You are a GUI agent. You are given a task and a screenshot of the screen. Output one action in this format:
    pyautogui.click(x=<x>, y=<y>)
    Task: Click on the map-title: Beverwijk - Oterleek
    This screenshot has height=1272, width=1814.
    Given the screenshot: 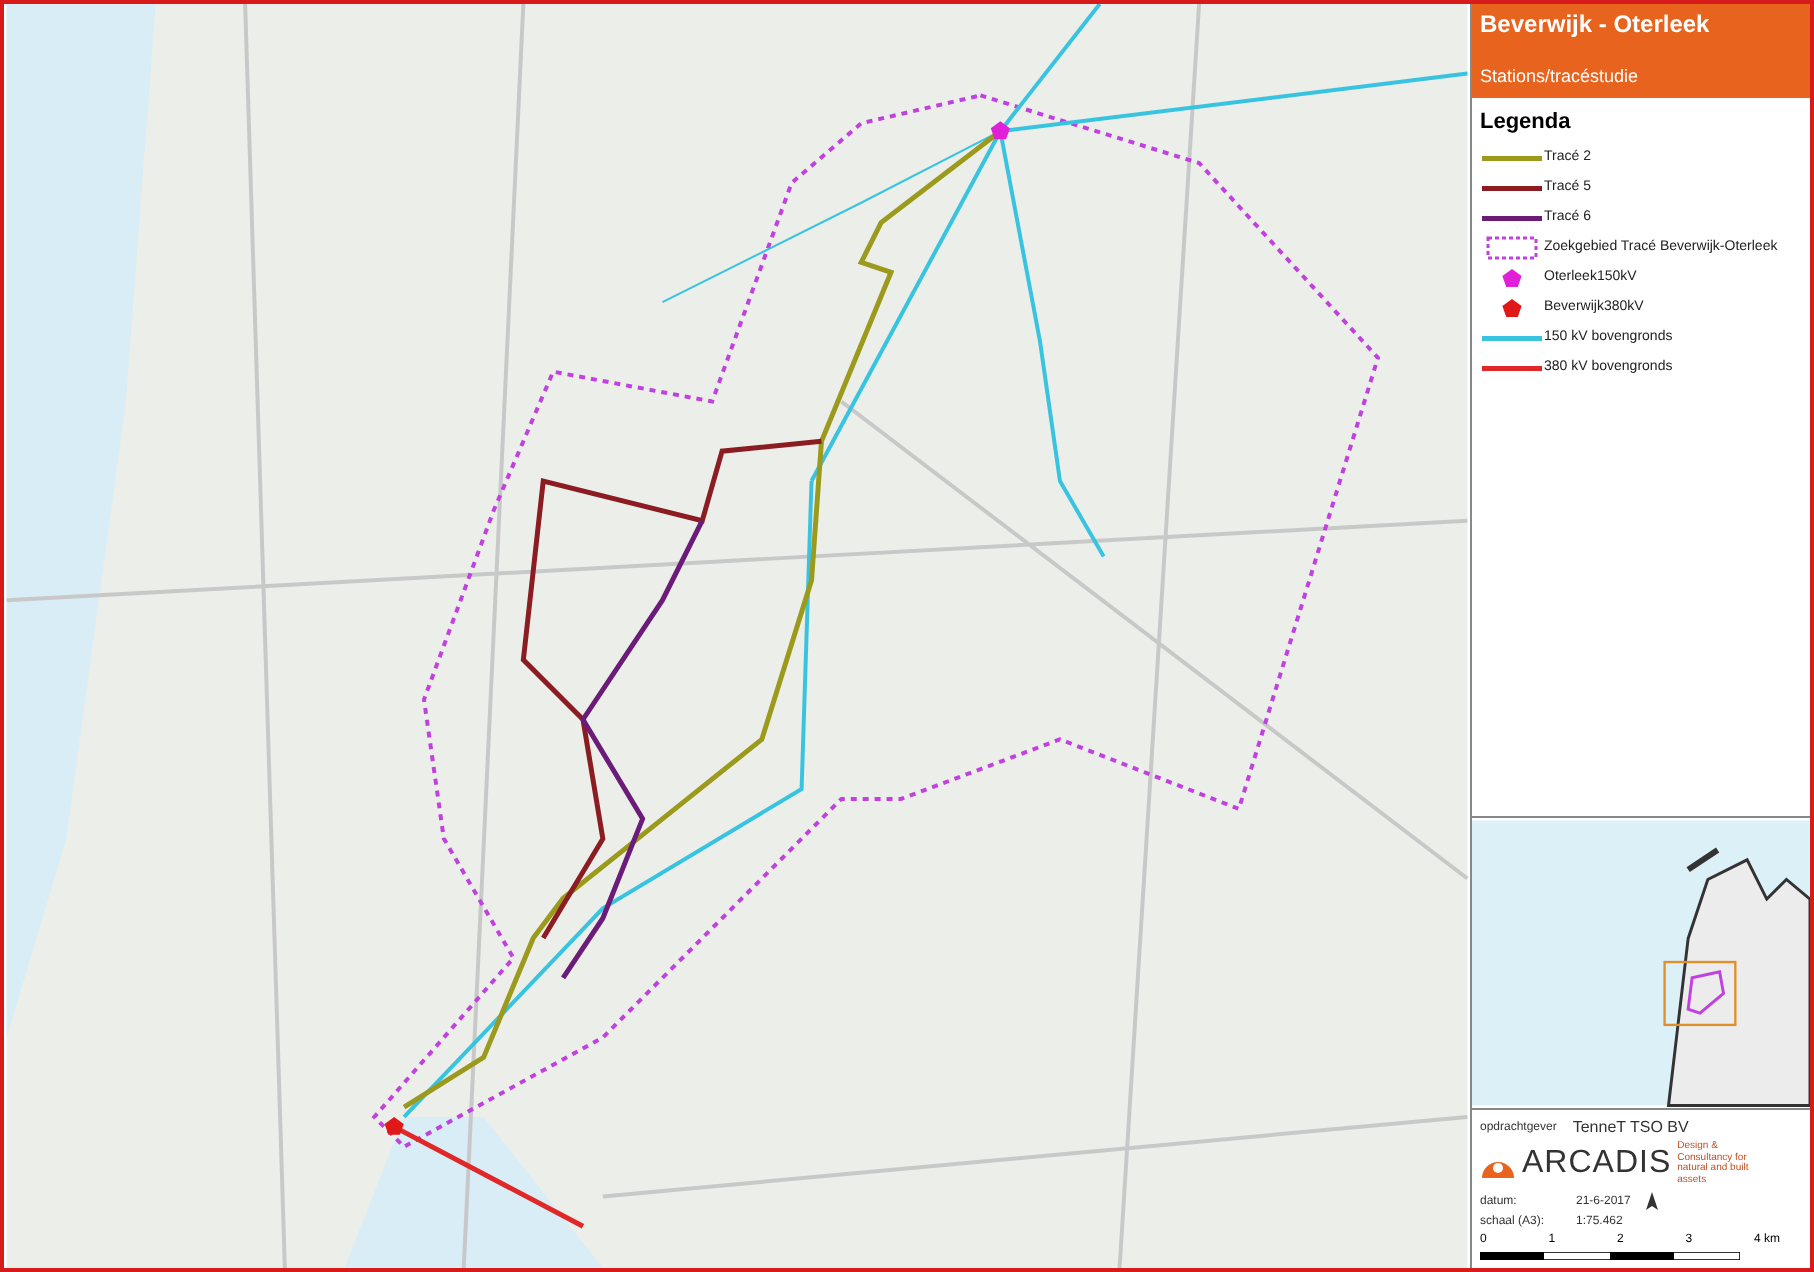 What is the action you would take?
    pyautogui.click(x=1596, y=24)
    